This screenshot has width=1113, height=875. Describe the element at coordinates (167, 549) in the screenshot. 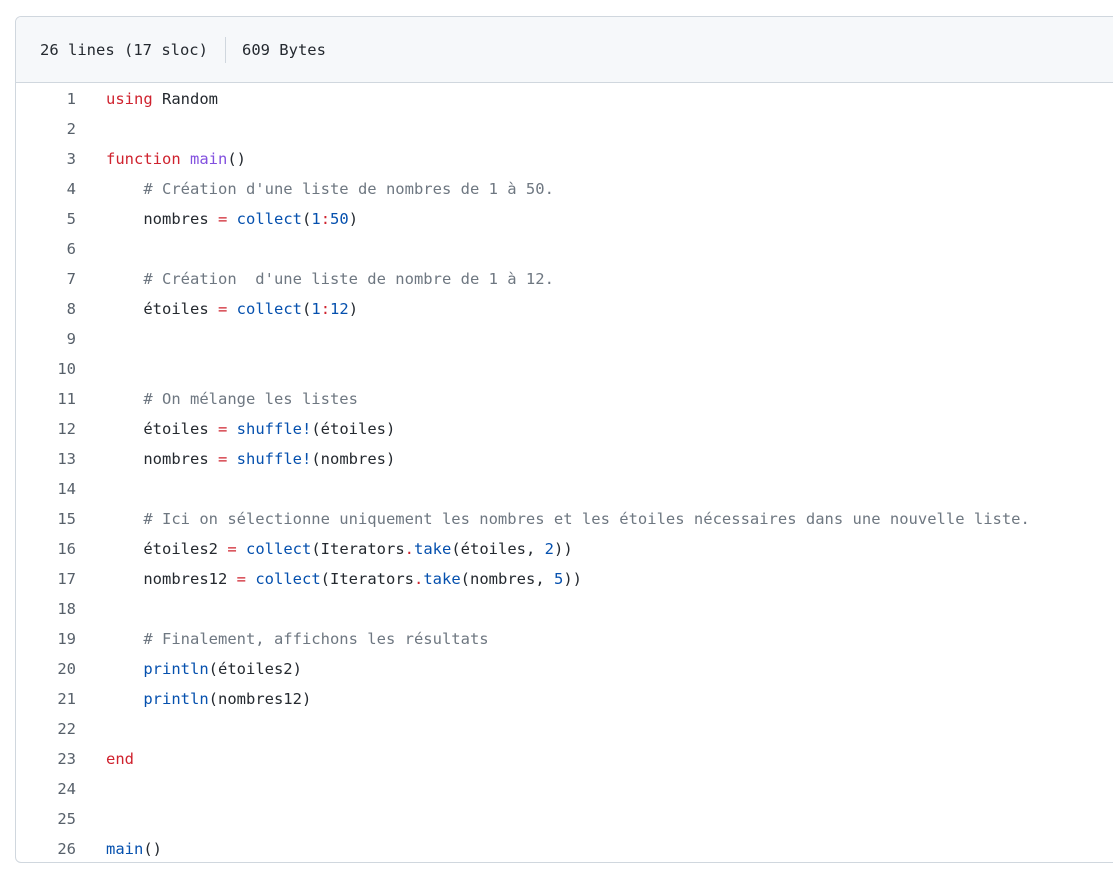

I see `code-token: étoiles2` at that location.